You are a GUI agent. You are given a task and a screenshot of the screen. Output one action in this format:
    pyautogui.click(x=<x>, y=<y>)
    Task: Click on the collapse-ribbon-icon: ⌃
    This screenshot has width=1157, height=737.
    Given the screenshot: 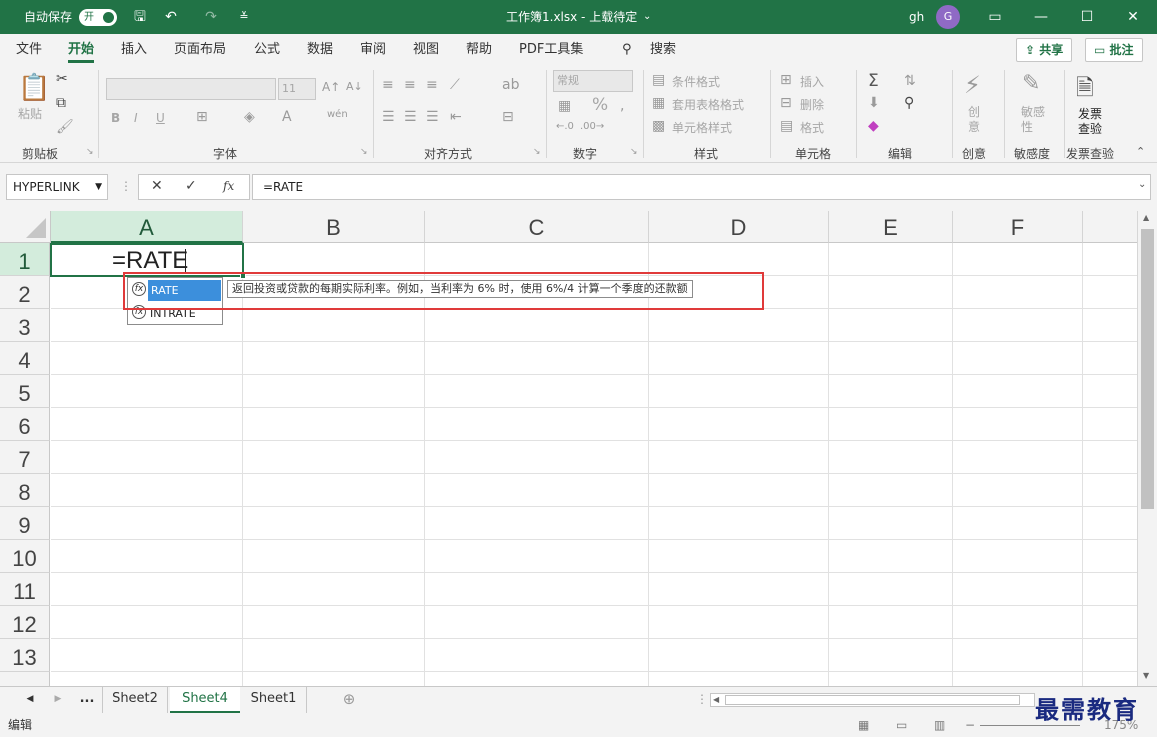 What is the action you would take?
    pyautogui.click(x=1140, y=151)
    